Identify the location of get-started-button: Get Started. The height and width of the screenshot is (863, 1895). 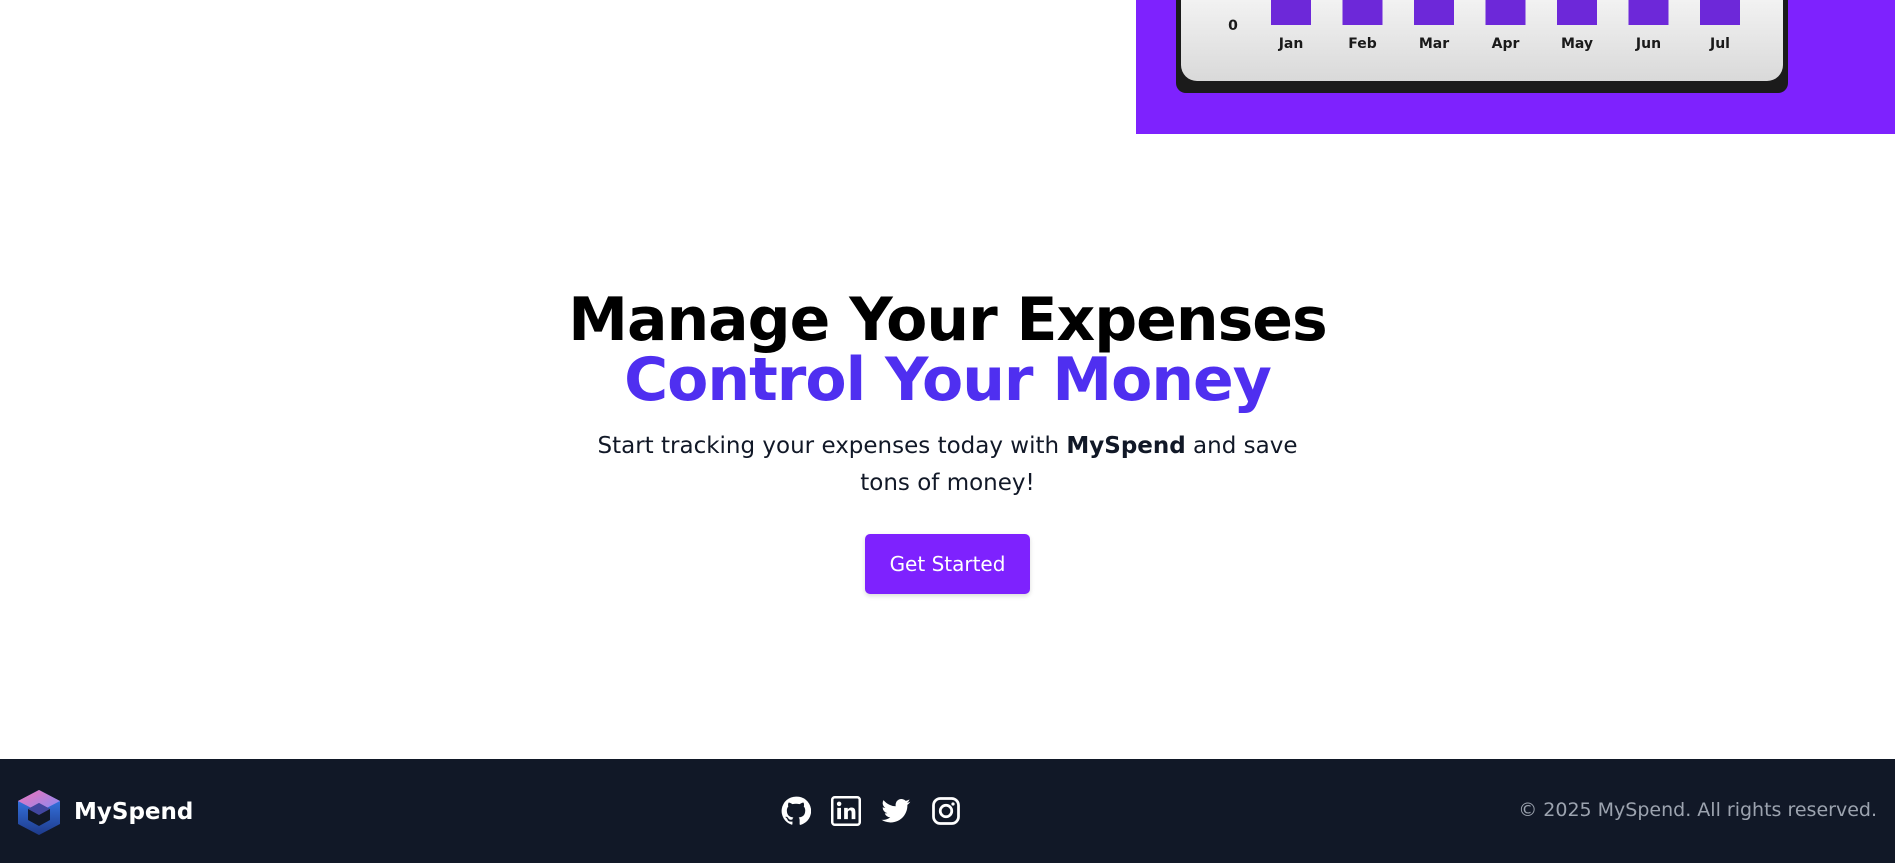
(947, 564).